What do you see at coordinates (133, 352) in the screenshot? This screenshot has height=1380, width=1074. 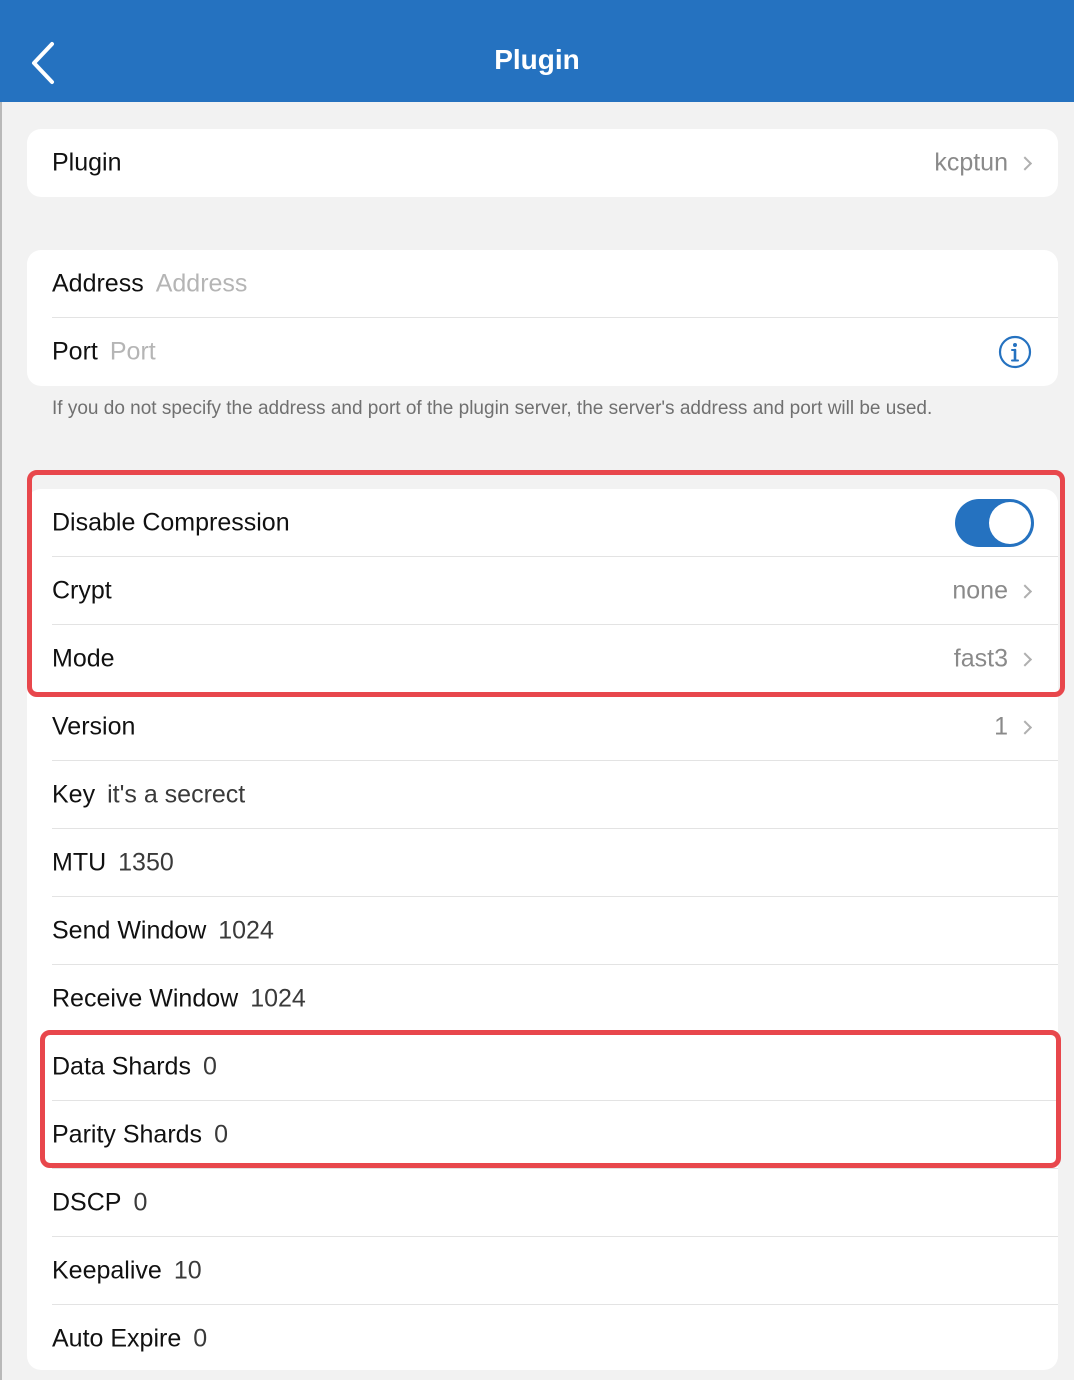 I see `port-input: Port` at bounding box center [133, 352].